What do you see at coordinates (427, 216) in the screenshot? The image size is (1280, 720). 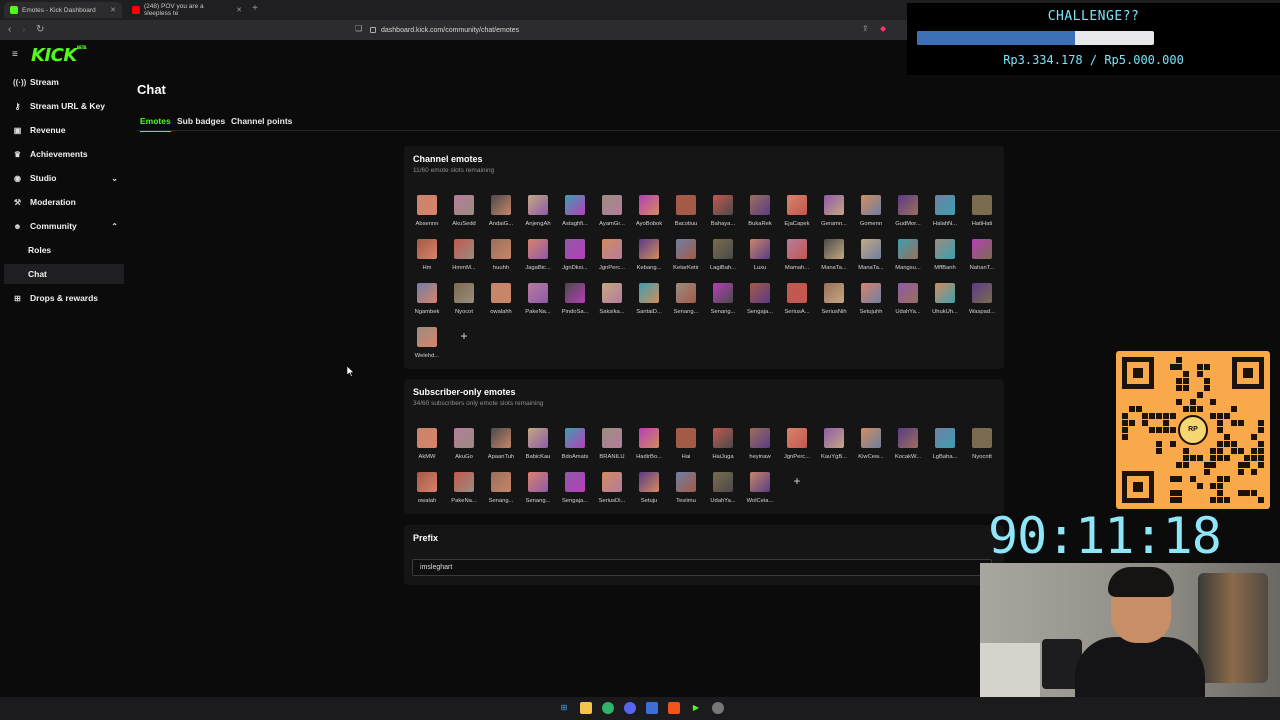 I see `emote-item: Absennn` at bounding box center [427, 216].